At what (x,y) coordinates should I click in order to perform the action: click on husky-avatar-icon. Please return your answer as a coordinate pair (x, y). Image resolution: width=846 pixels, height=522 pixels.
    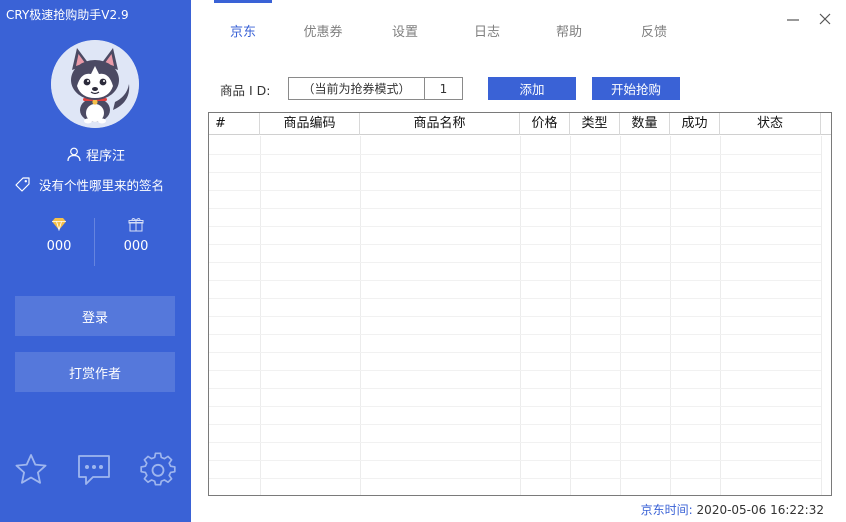
    Looking at the image, I should click on (95, 84).